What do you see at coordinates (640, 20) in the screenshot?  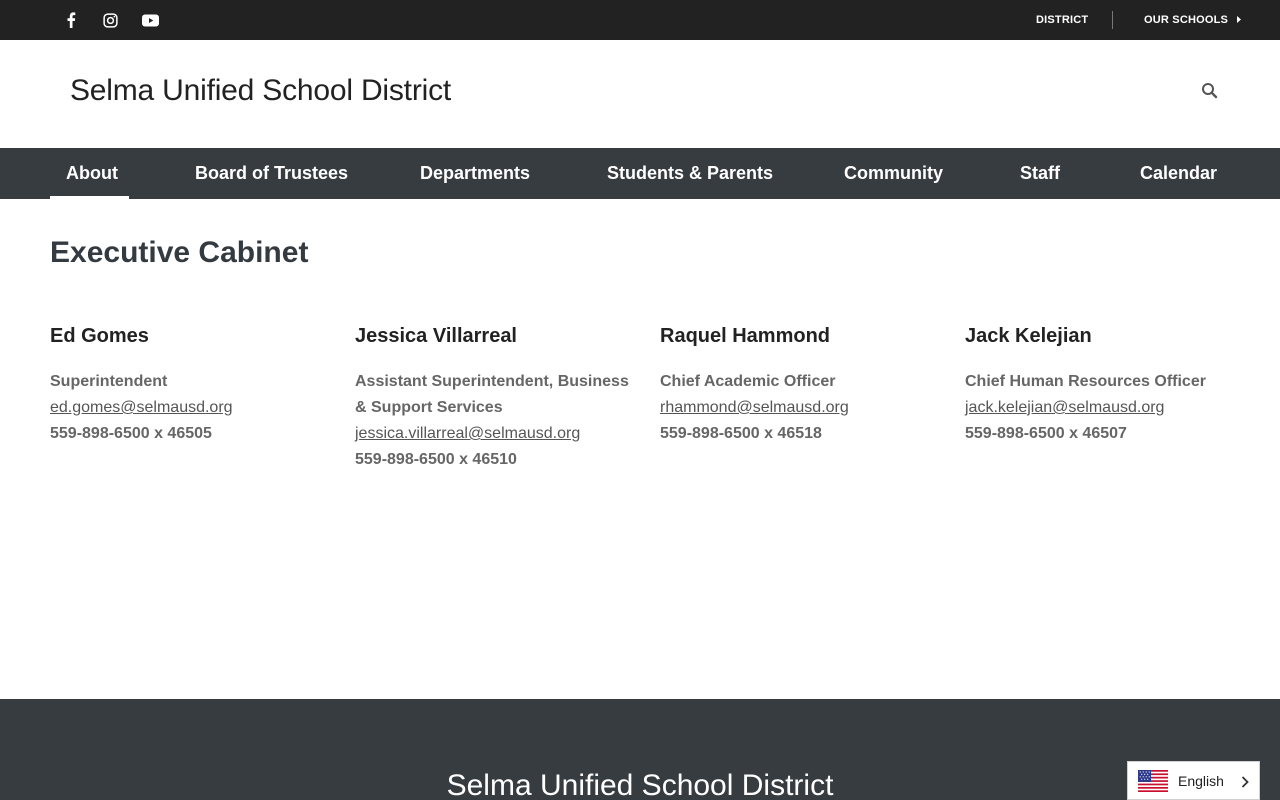 I see `top-utility-bar: DISTRICT OUR SCHOOLS` at bounding box center [640, 20].